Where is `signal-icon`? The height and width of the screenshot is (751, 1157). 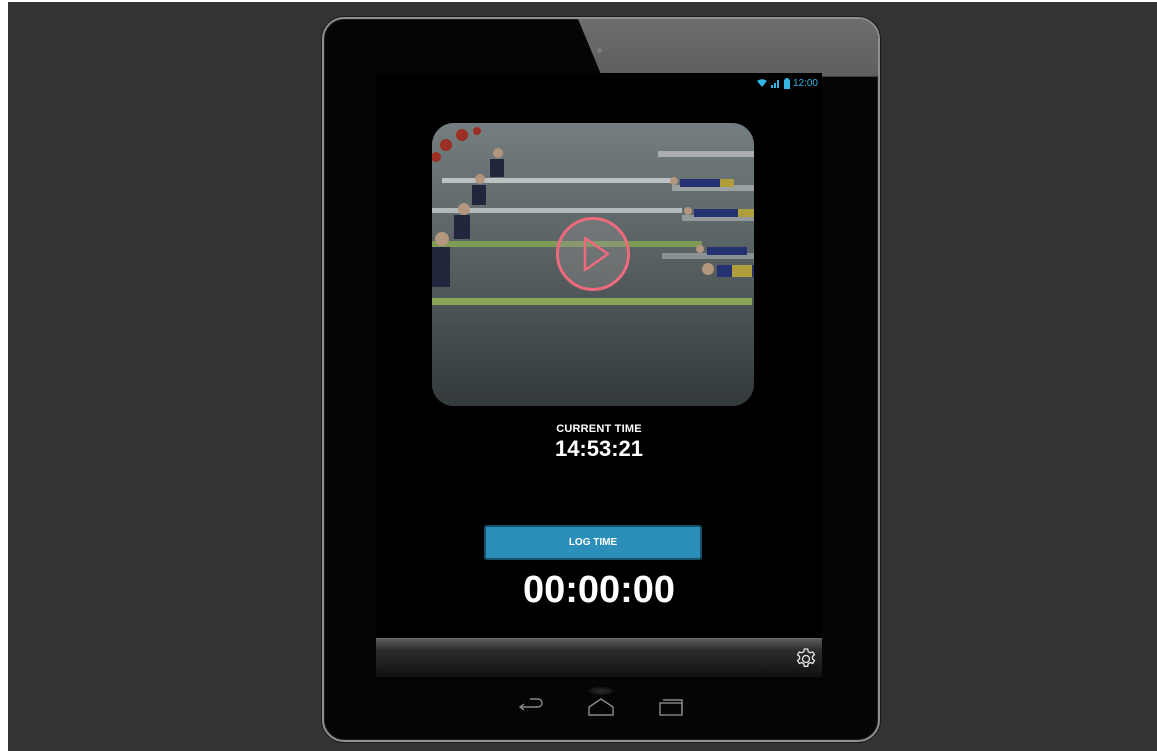
signal-icon is located at coordinates (775, 83).